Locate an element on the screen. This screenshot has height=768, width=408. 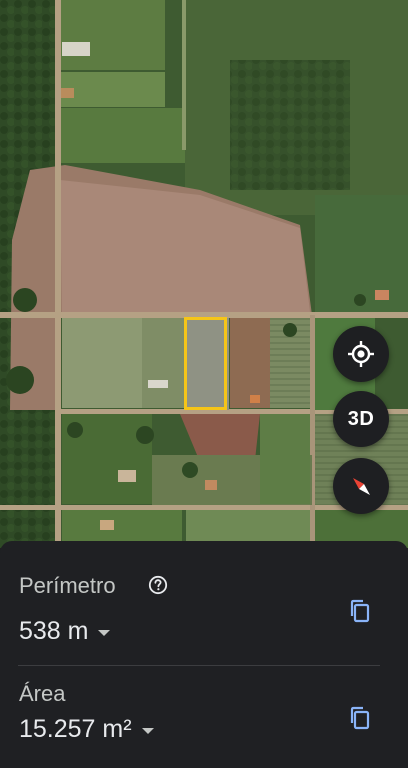
selected-area-outline is located at coordinates (205, 363).